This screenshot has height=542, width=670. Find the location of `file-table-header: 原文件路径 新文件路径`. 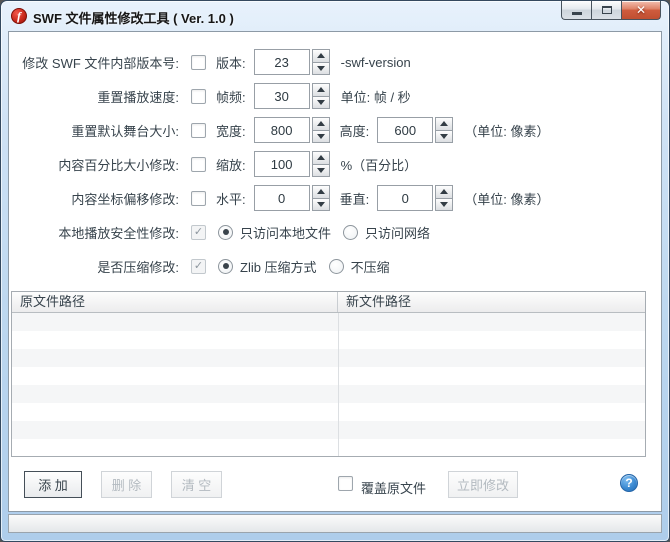

file-table-header: 原文件路径 新文件路径 is located at coordinates (328, 302).